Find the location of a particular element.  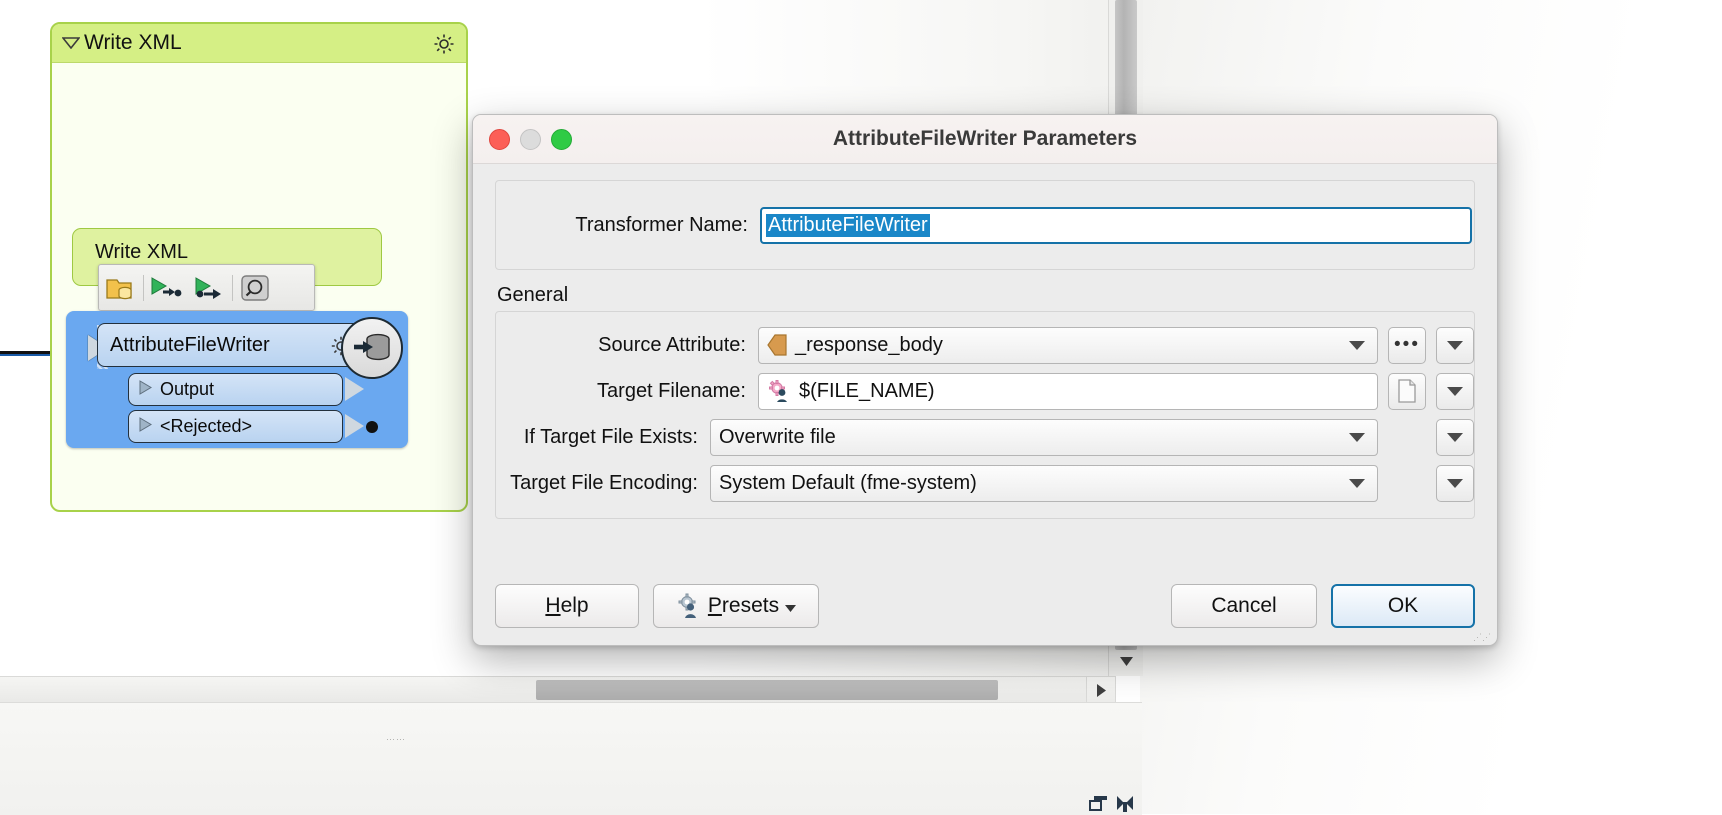

source-attribute-combo: _response_body is located at coordinates (1068, 345).